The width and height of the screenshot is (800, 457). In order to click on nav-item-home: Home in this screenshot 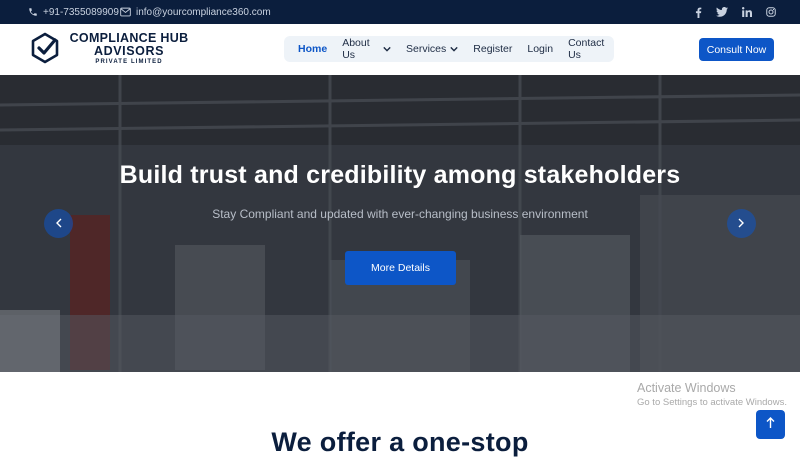, I will do `click(312, 49)`.